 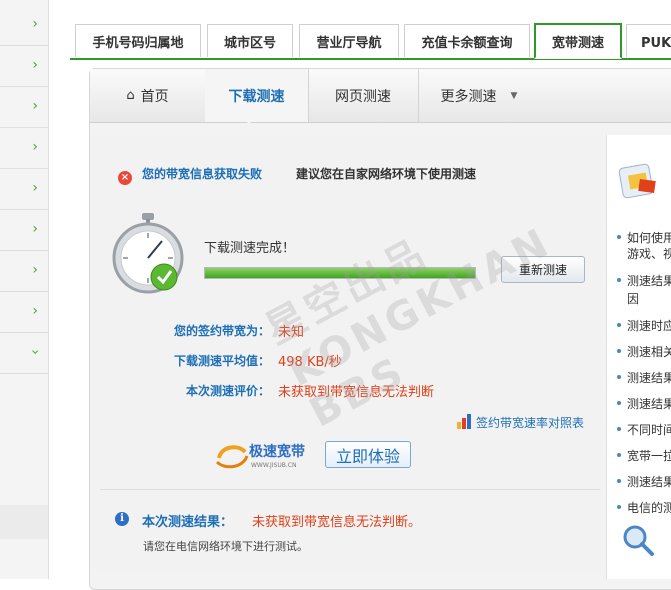 What do you see at coordinates (350, 489) in the screenshot?
I see `content-divider` at bounding box center [350, 489].